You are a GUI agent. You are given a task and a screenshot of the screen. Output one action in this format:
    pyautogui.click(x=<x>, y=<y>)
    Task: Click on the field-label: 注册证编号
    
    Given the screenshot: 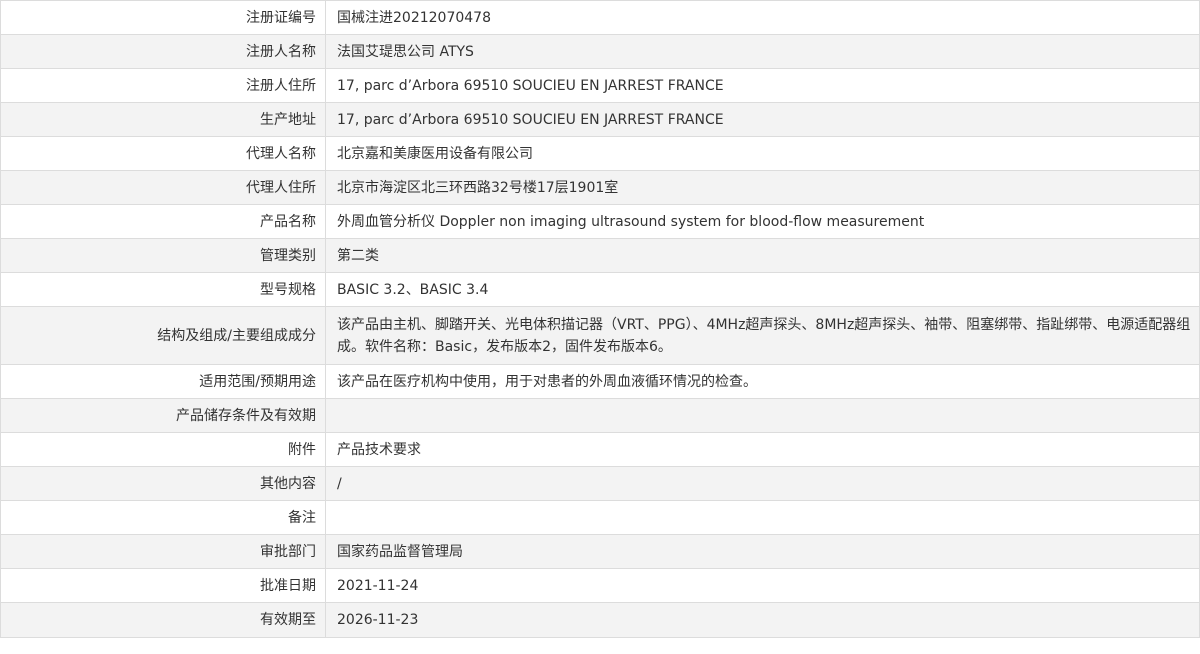 What is the action you would take?
    pyautogui.click(x=163, y=17)
    